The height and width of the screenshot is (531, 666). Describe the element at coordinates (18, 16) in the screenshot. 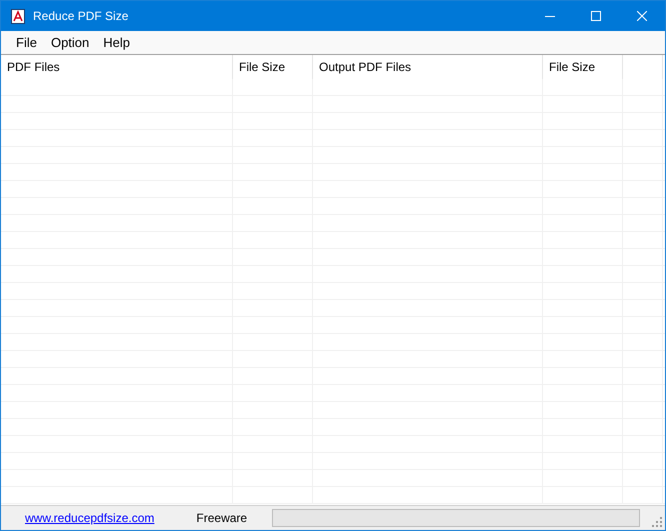

I see `pdf-icon` at that location.